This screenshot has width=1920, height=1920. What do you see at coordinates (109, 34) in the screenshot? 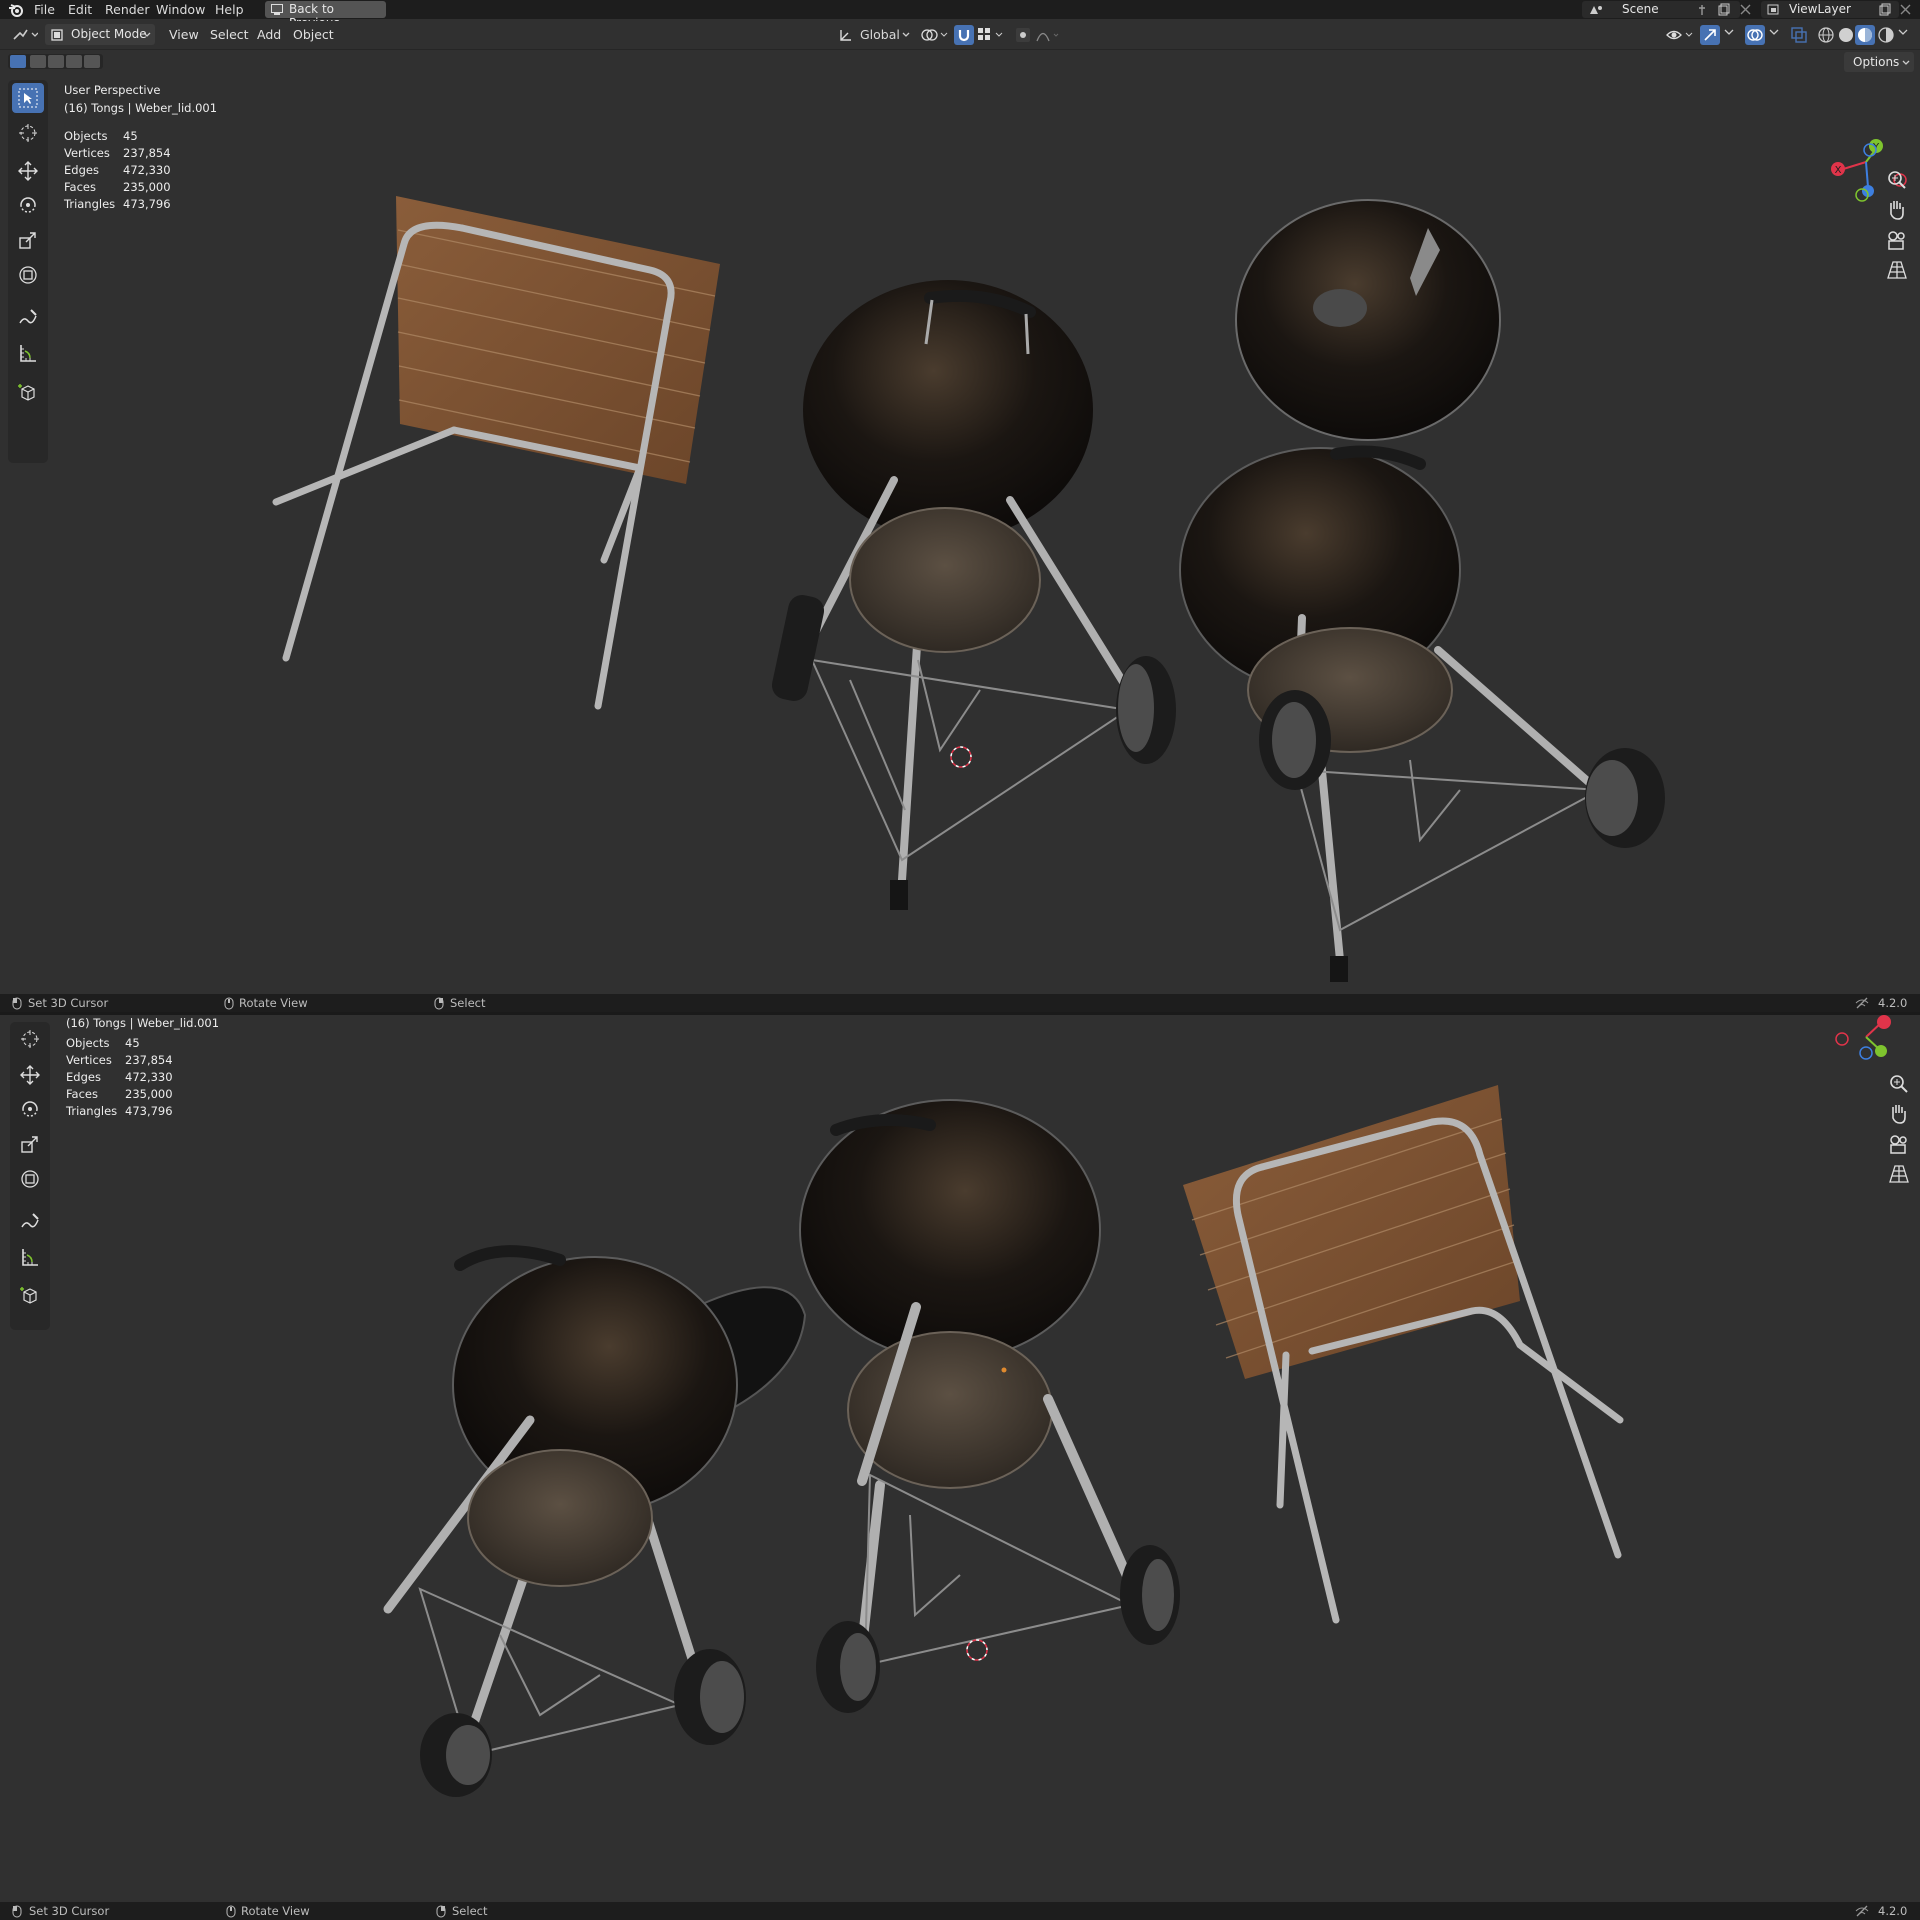
I see `mode-label: Object Mode` at bounding box center [109, 34].